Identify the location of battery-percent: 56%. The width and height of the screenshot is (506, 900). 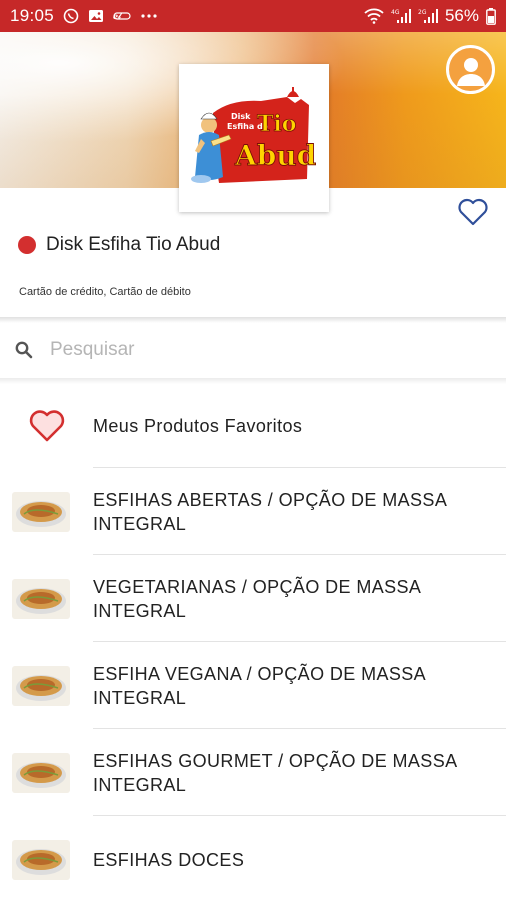
(461, 15).